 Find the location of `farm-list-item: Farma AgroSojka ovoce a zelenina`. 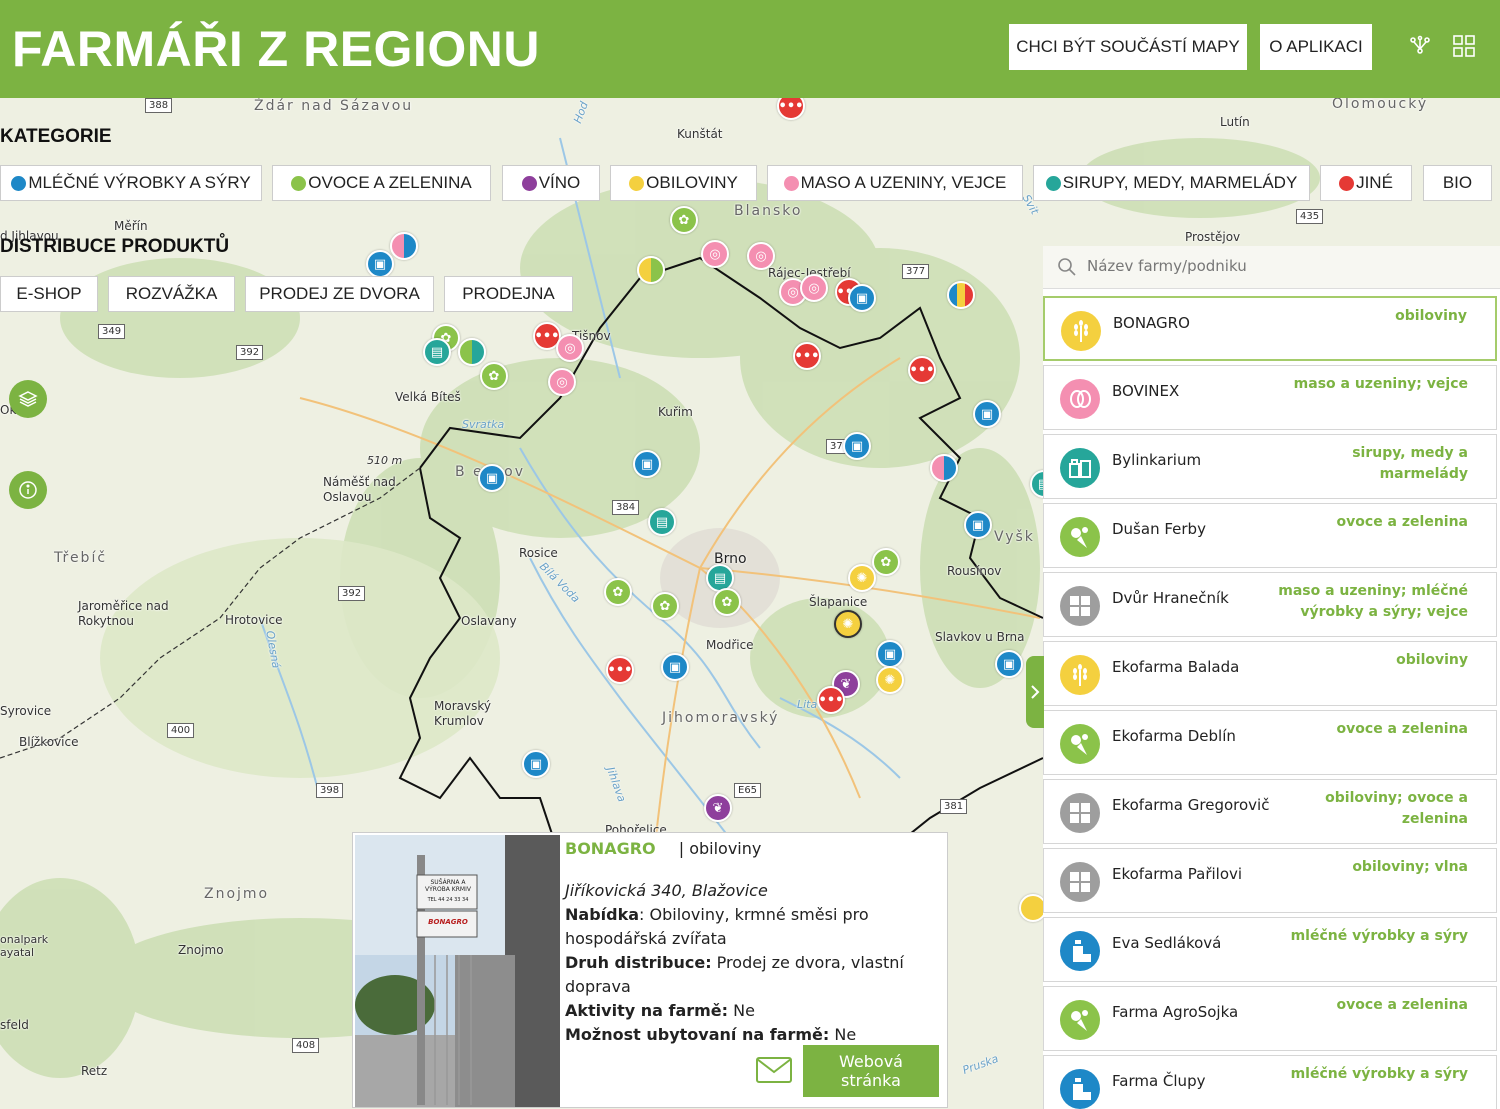

farm-list-item: Farma AgroSojka ovoce a zelenina is located at coordinates (1270, 1018).